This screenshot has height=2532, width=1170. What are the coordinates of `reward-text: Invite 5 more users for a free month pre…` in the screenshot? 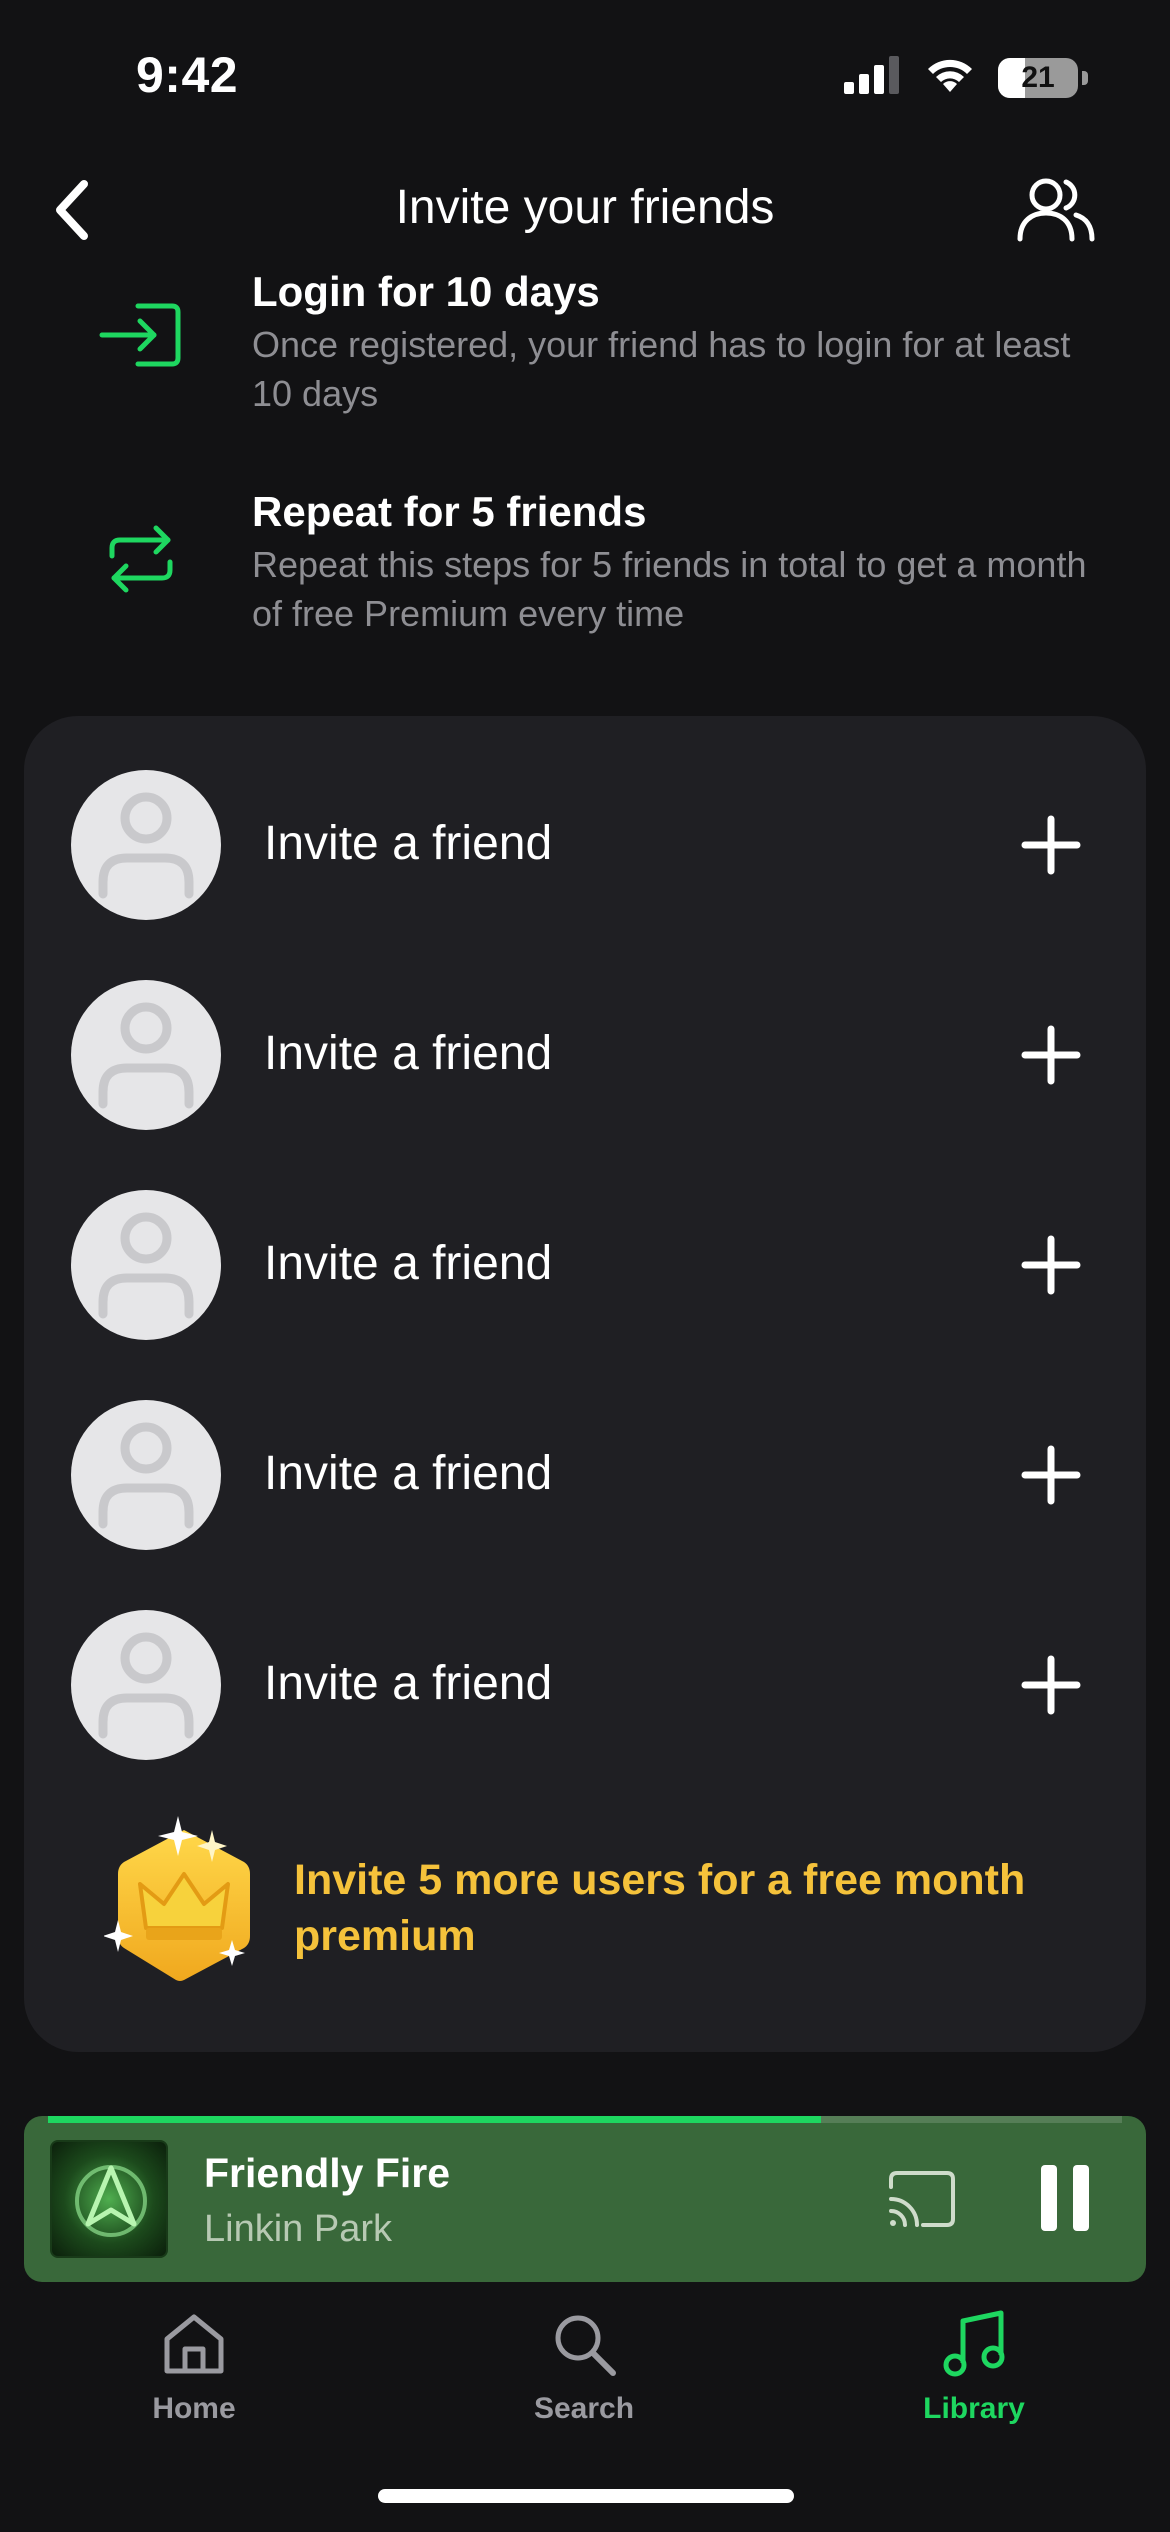 It's located at (660, 1908).